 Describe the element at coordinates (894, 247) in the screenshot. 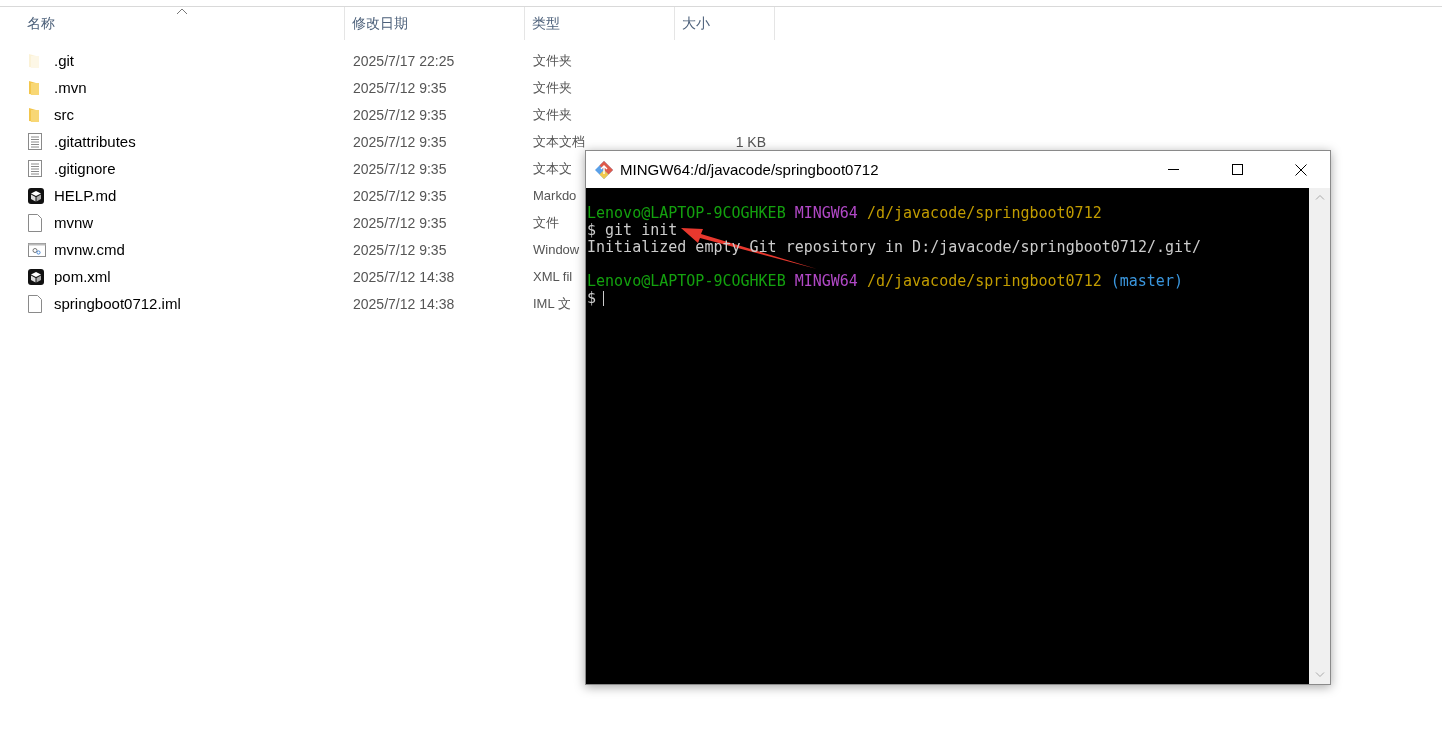

I see `terminal-text: Initialized empty Git repository in D:/javacode/springboot0712/.git/` at that location.